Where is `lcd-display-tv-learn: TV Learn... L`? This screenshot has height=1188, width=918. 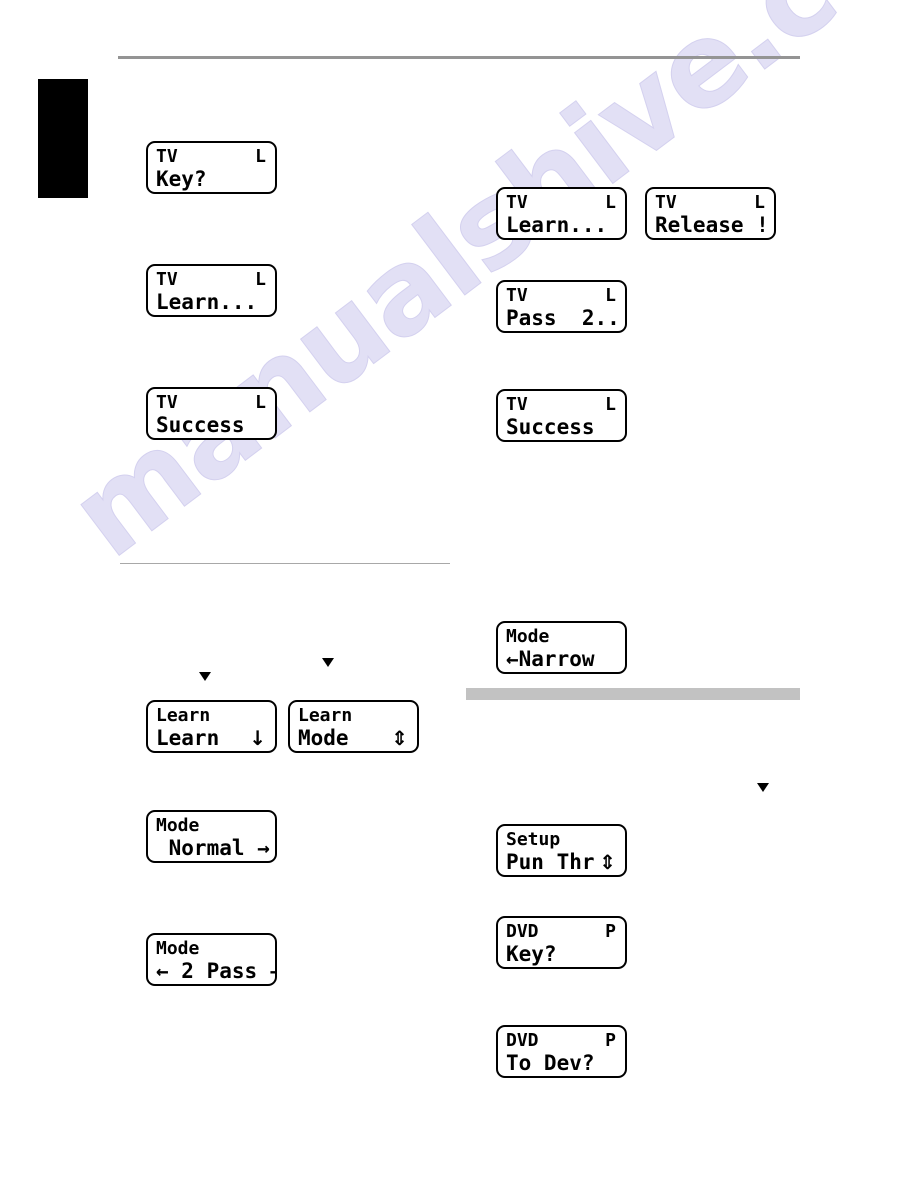
lcd-display-tv-learn: TV Learn... L is located at coordinates (211, 290).